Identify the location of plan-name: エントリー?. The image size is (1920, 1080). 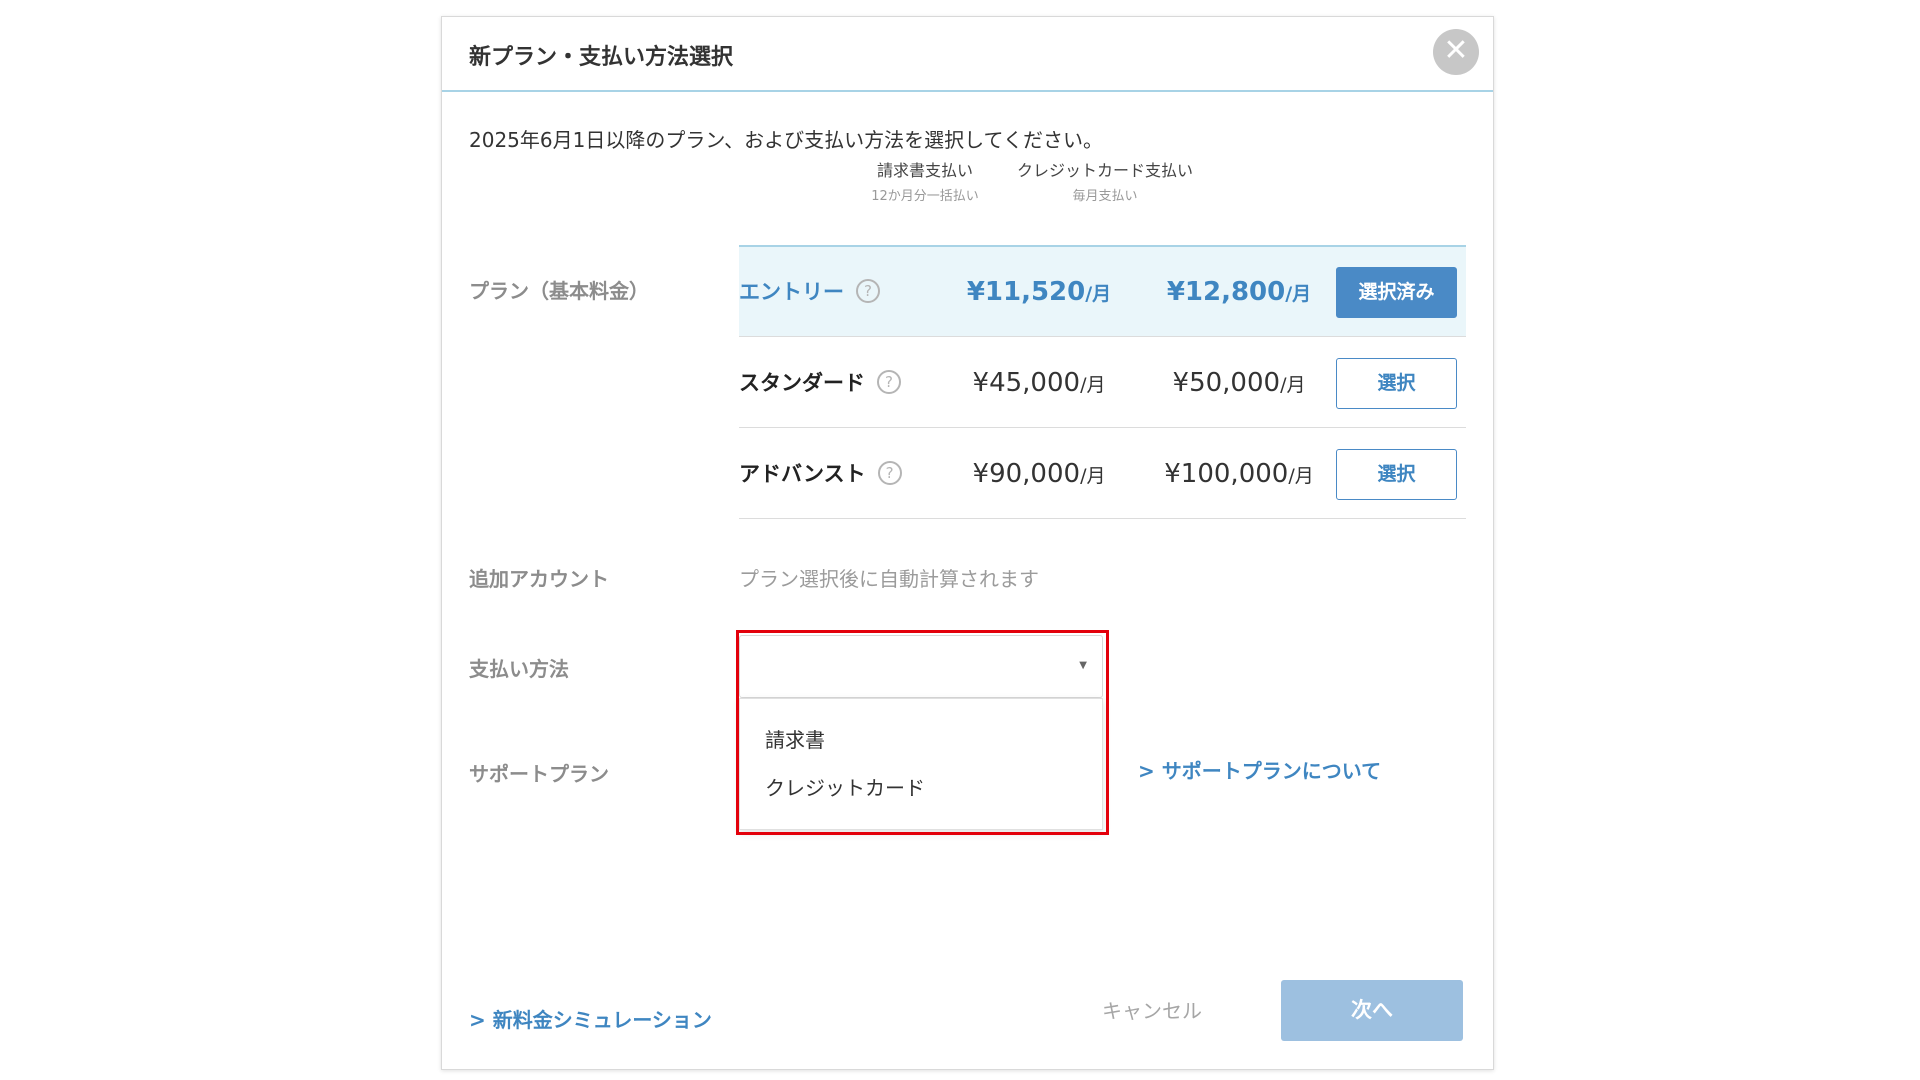
(809, 292).